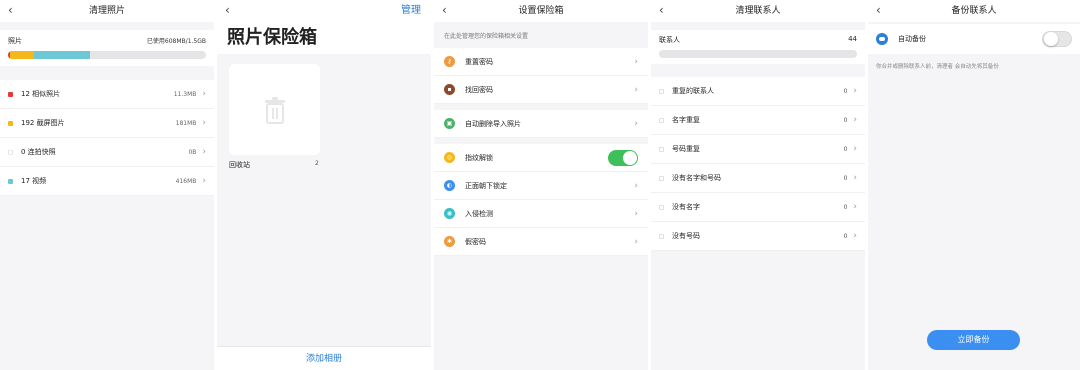 The height and width of the screenshot is (370, 1080). I want to click on row-label: 重置密码, so click(479, 61).